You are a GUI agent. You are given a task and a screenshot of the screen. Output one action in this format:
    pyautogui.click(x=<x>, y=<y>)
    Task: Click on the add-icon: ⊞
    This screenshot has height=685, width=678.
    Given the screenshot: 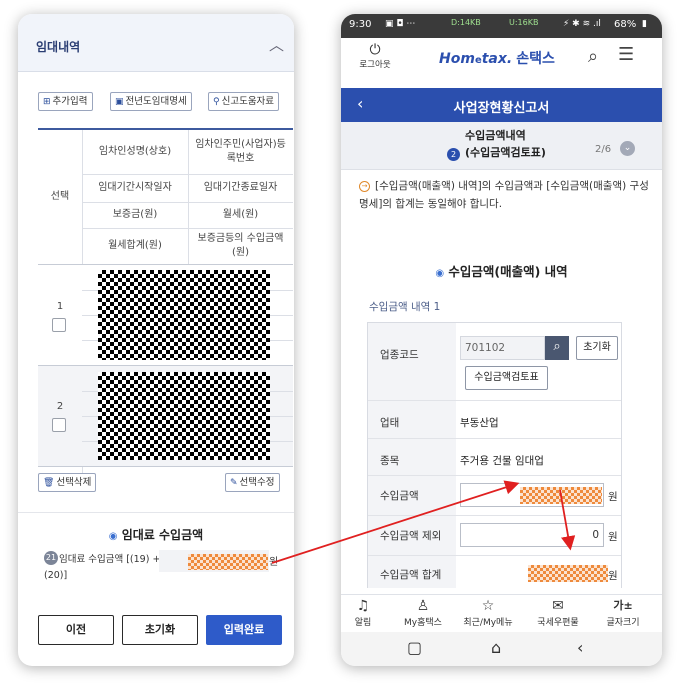 What is the action you would take?
    pyautogui.click(x=47, y=102)
    